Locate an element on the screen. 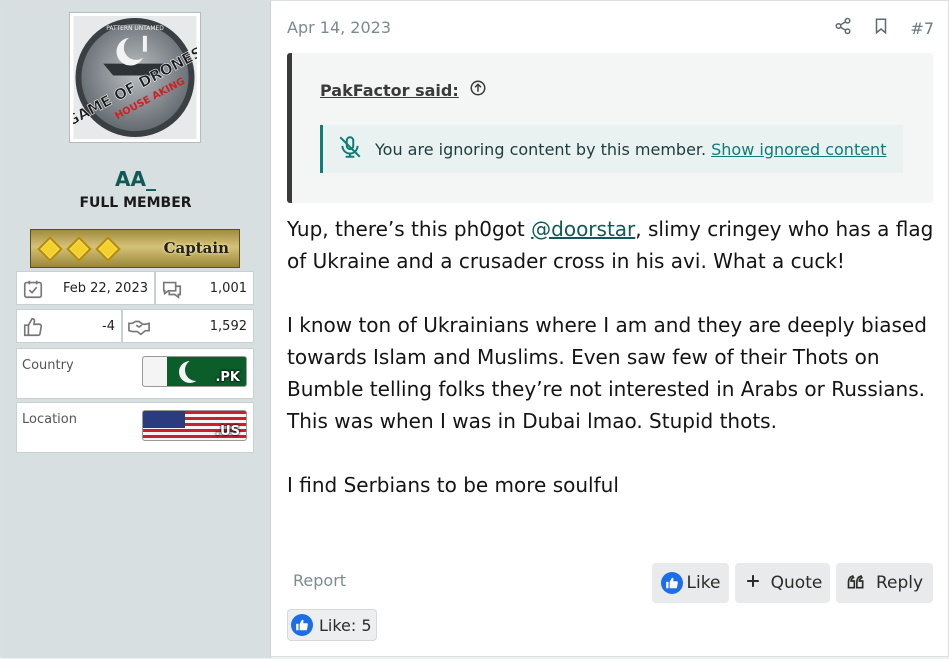 The image size is (949, 659). quote-button: Quote is located at coordinates (782, 583).